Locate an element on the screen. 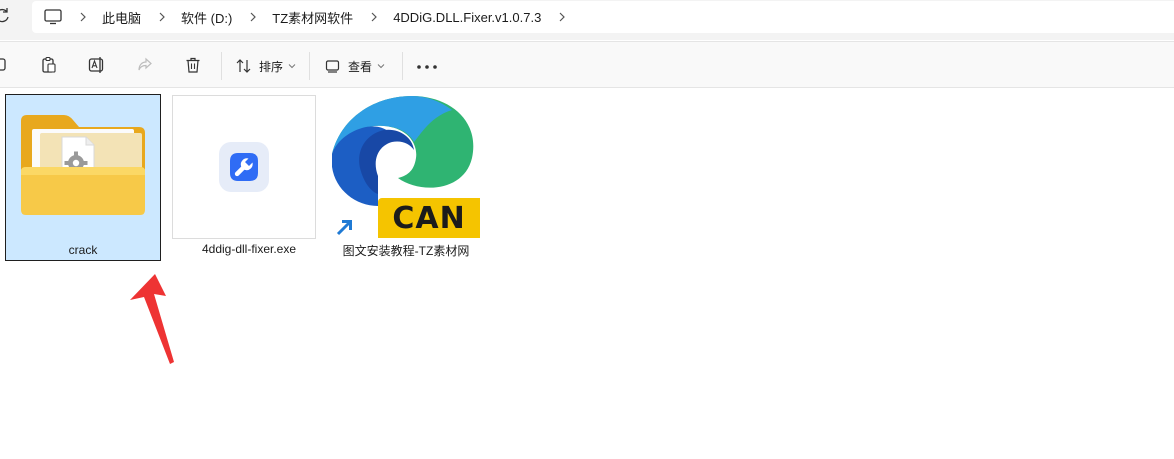 This screenshot has width=1174, height=459. sort-label: 排序 is located at coordinates (271, 66).